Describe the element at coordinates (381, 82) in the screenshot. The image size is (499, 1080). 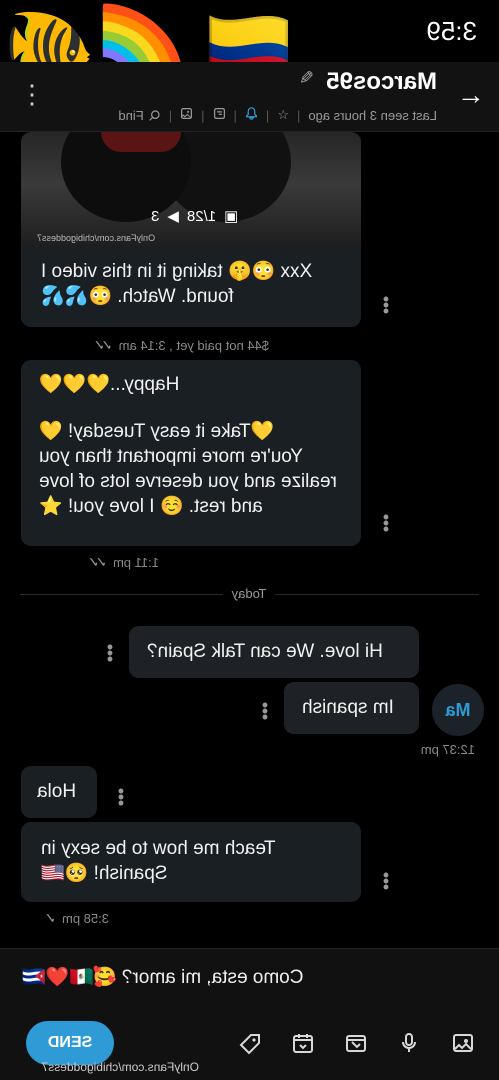
I see `contact-name: Marcos95` at that location.